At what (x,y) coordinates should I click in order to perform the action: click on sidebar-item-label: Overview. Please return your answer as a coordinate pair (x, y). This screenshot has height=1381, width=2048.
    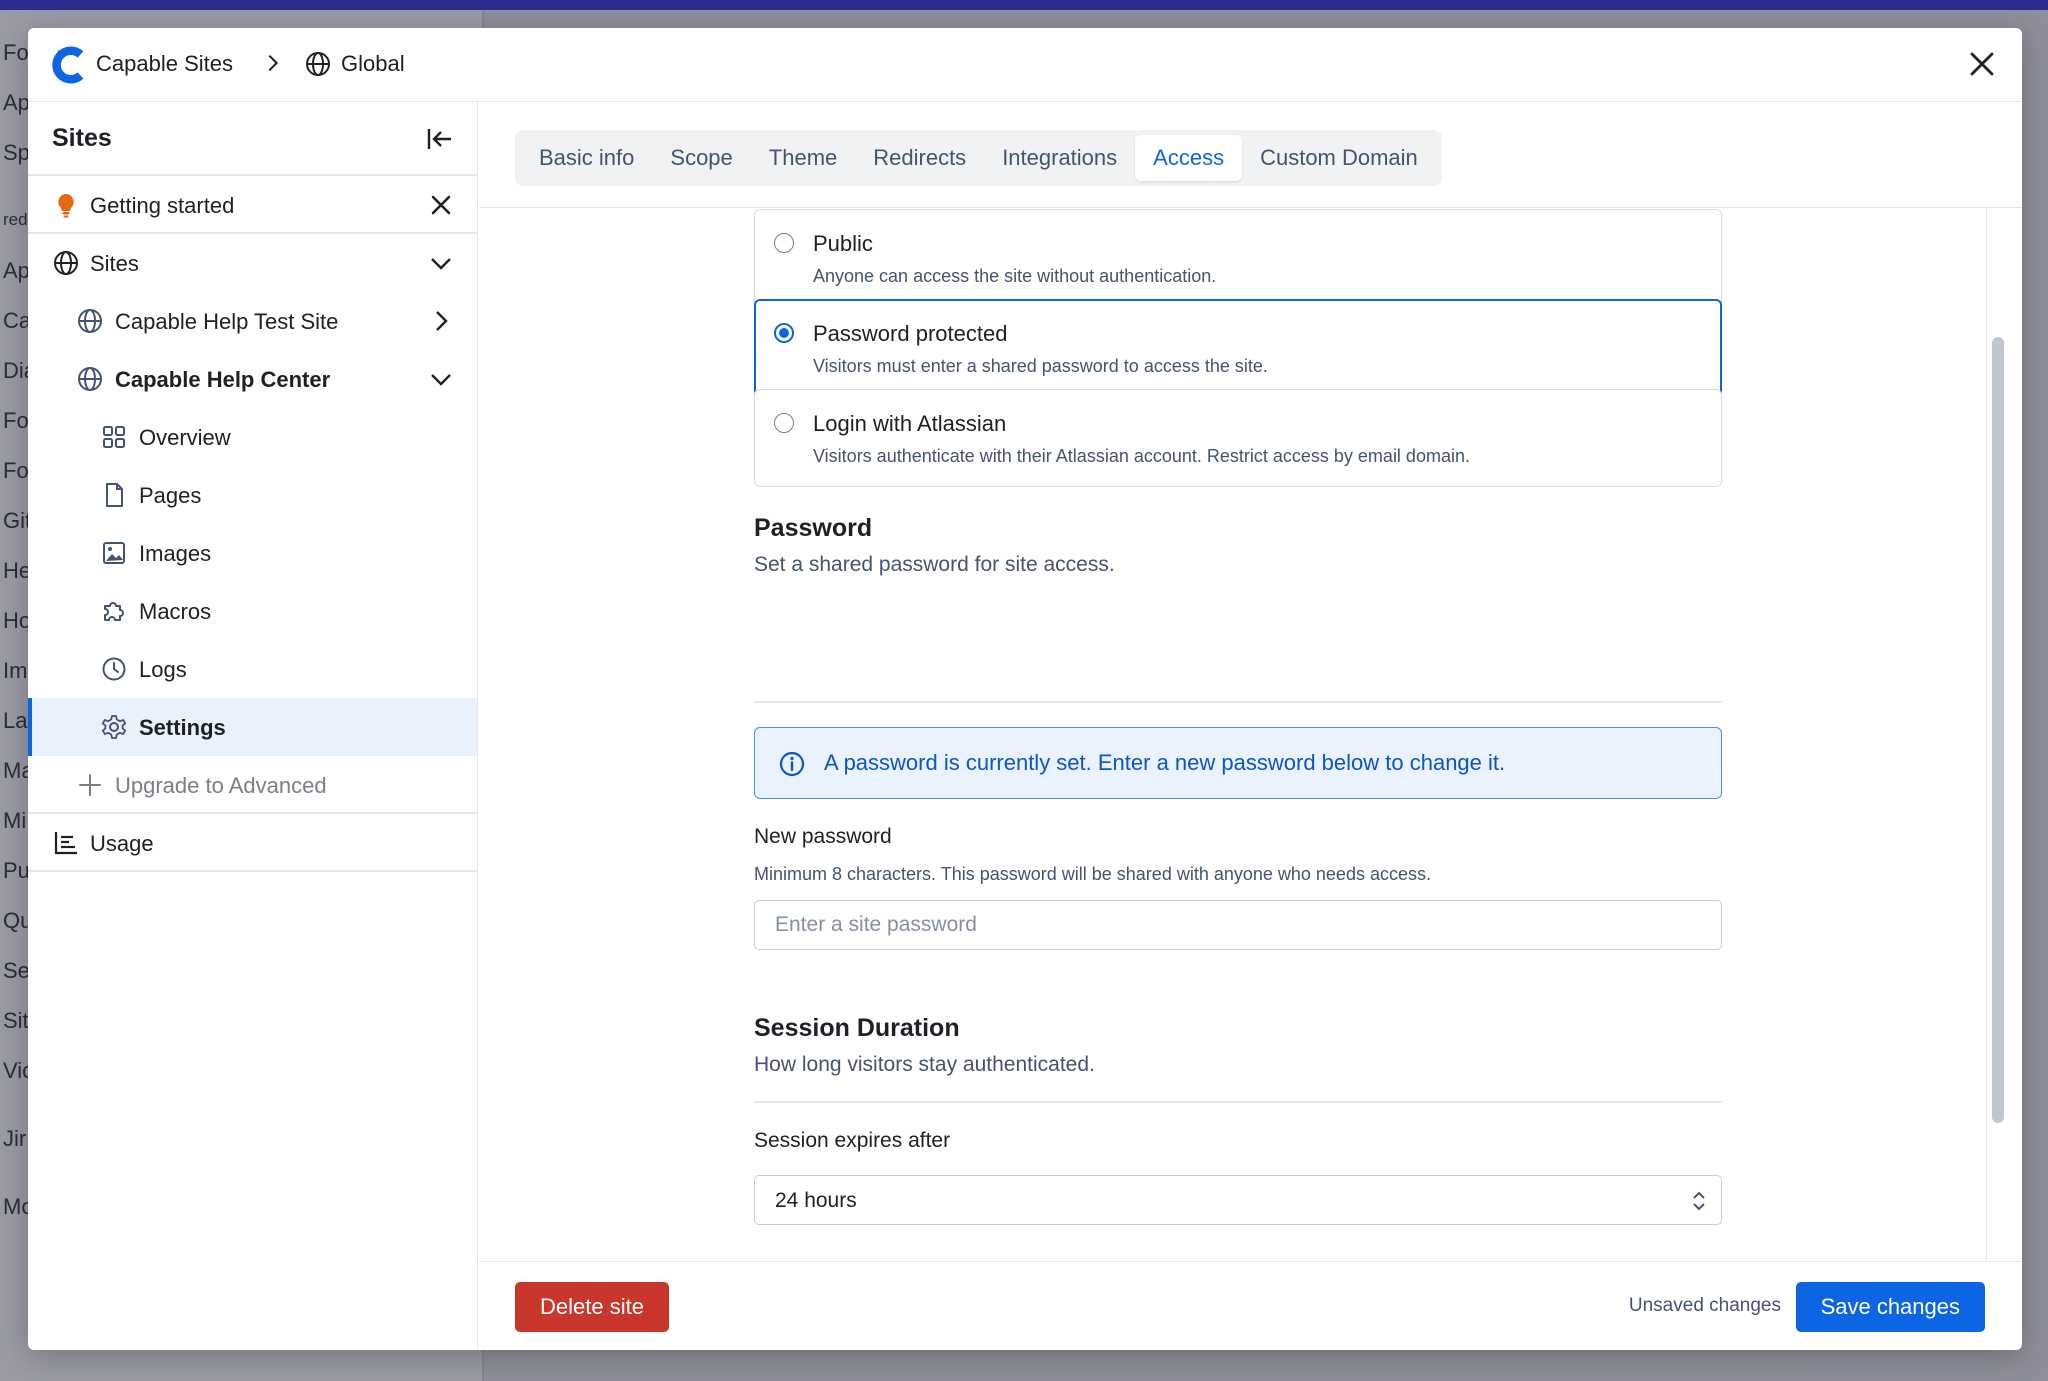
    Looking at the image, I should click on (185, 437).